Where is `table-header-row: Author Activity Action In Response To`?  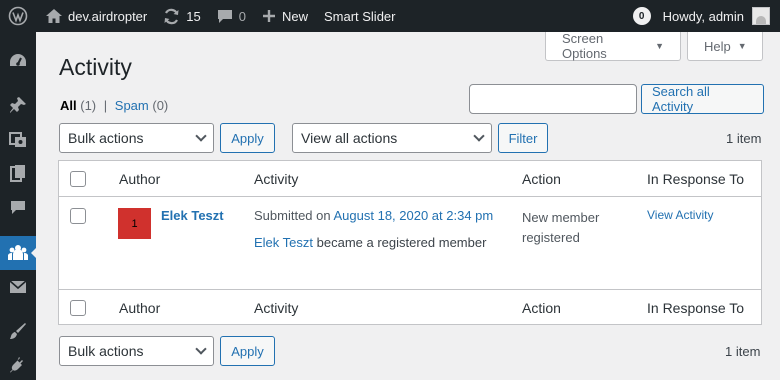
table-header-row: Author Activity Action In Response To is located at coordinates (410, 179).